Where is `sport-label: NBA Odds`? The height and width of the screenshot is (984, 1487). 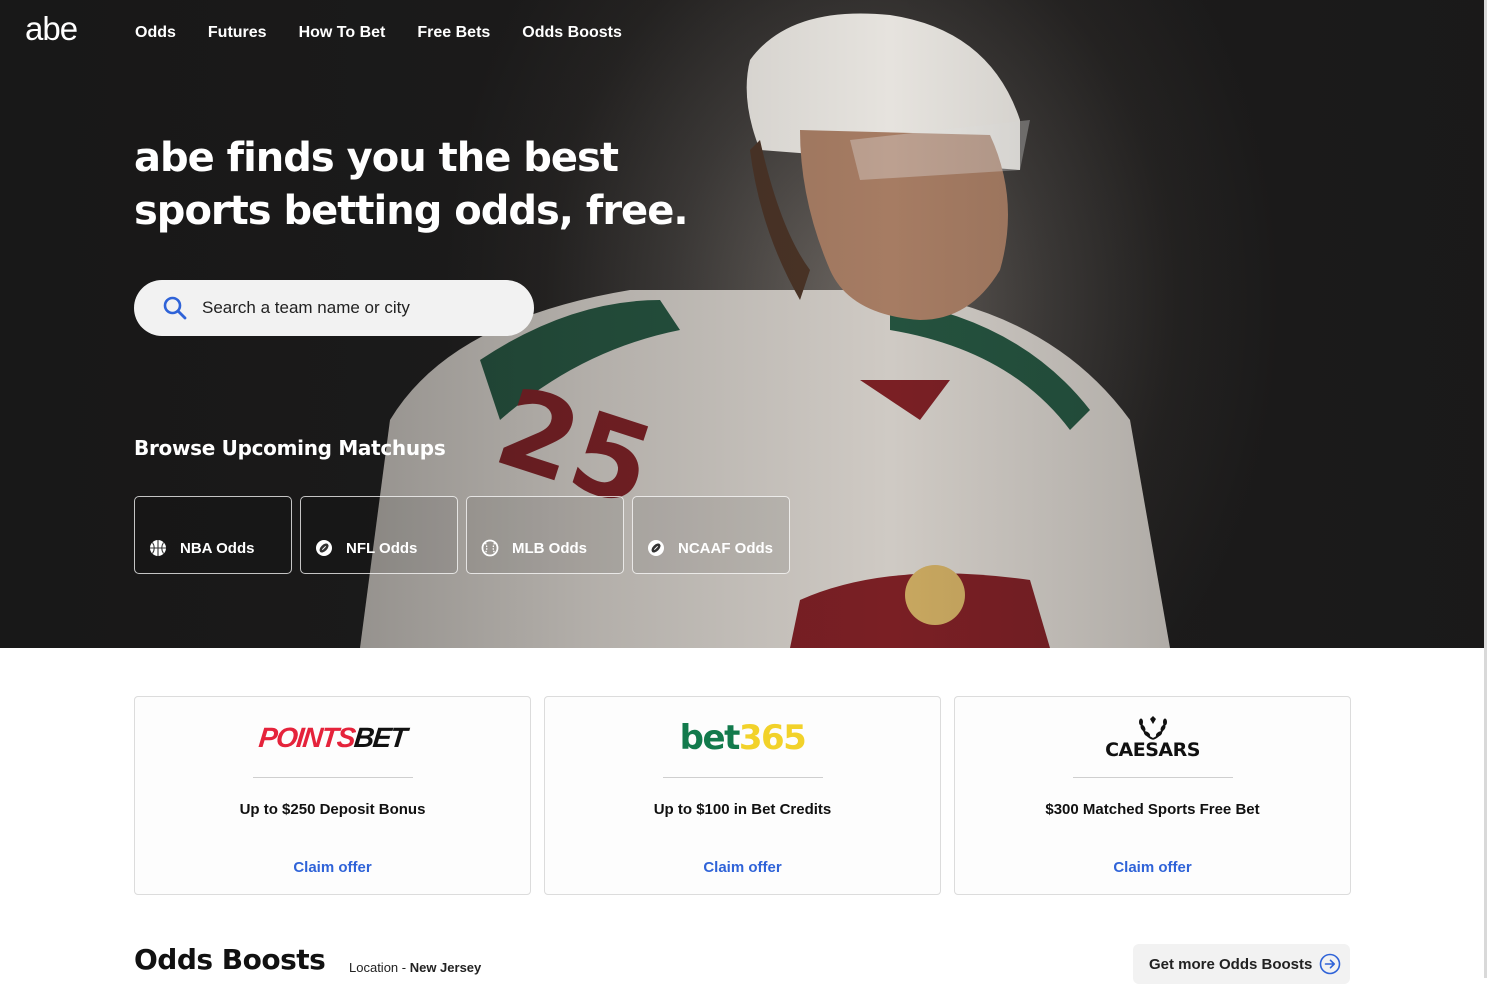
sport-label: NBA Odds is located at coordinates (217, 548).